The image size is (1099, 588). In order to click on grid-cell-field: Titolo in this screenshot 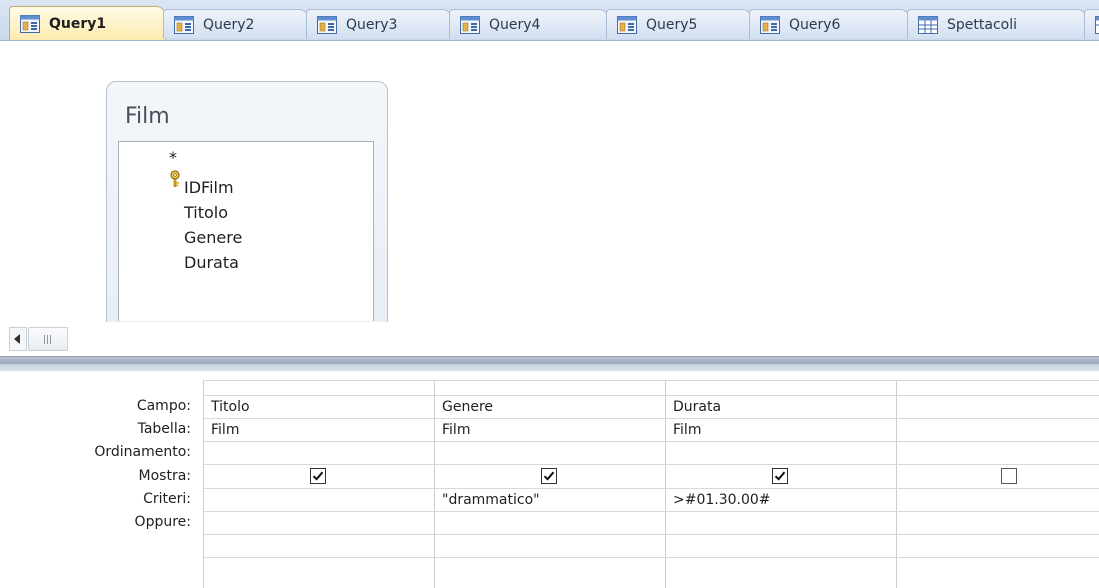, I will do `click(230, 407)`.